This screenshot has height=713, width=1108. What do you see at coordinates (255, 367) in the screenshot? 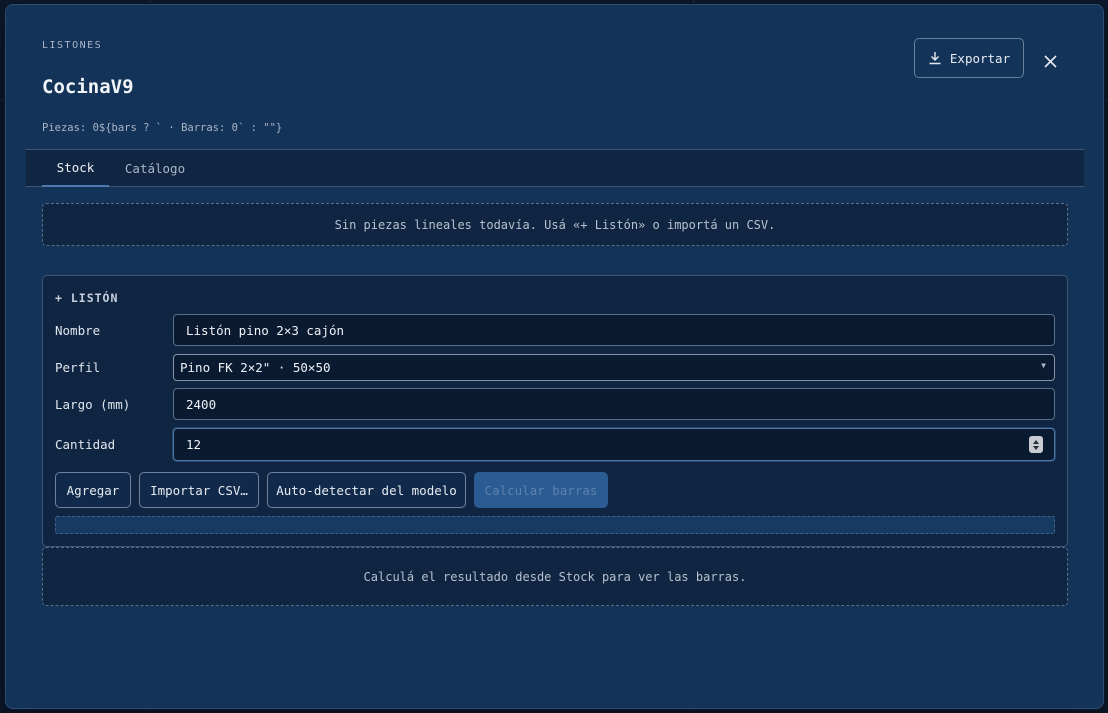
I see `perfil-value: Pino FK 2×2" · 50×50` at bounding box center [255, 367].